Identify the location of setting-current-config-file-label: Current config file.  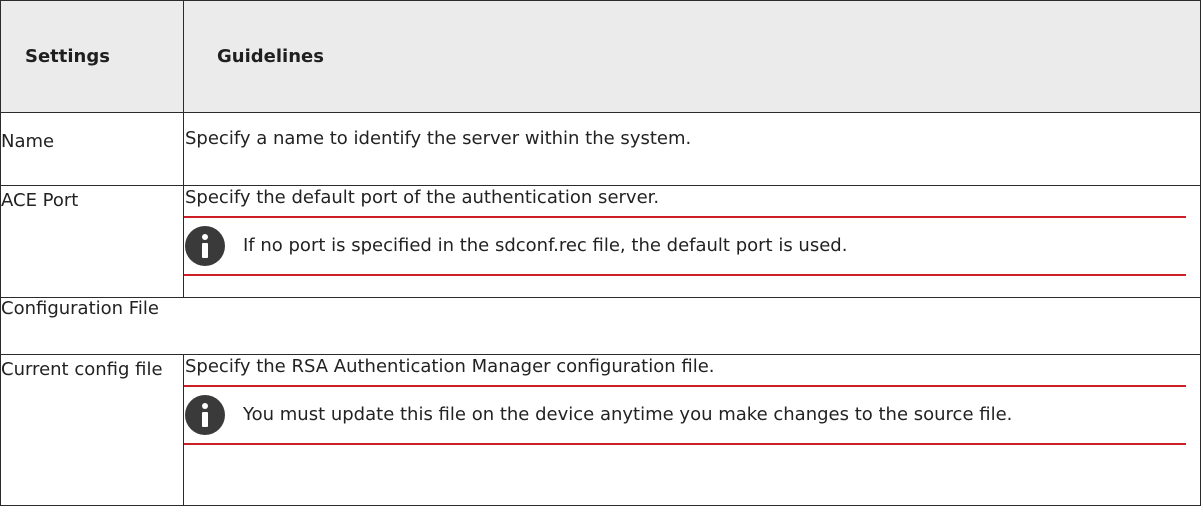
(92, 430).